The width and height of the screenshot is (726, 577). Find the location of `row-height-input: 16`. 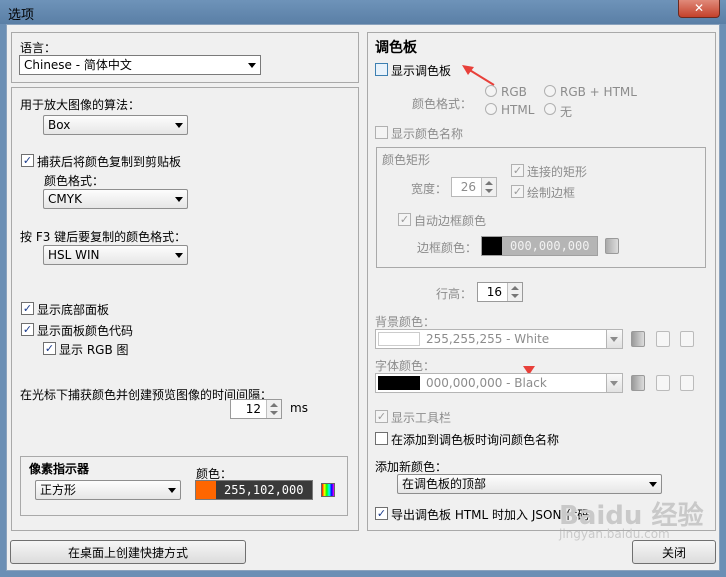

row-height-input: 16 is located at coordinates (500, 292).